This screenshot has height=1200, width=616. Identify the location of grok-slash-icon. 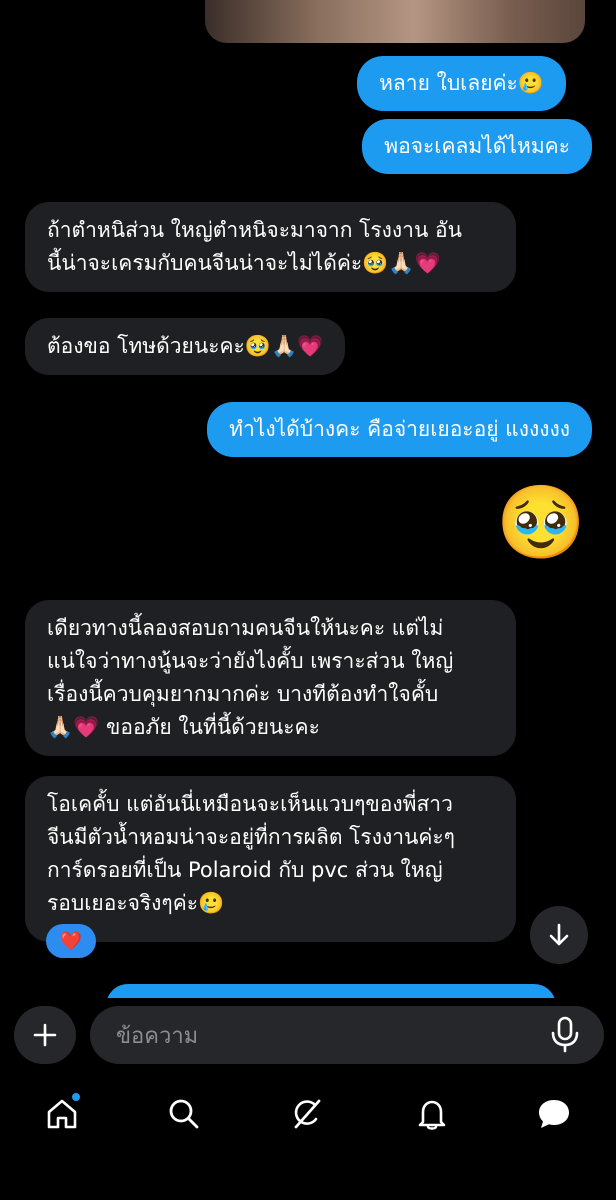
(307, 1114).